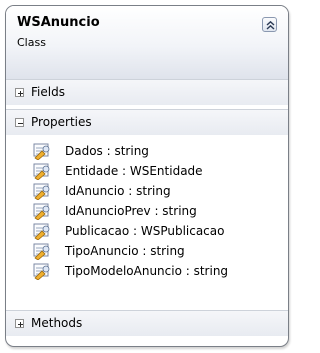  What do you see at coordinates (107, 151) in the screenshot?
I see `property-text: Dados : string` at bounding box center [107, 151].